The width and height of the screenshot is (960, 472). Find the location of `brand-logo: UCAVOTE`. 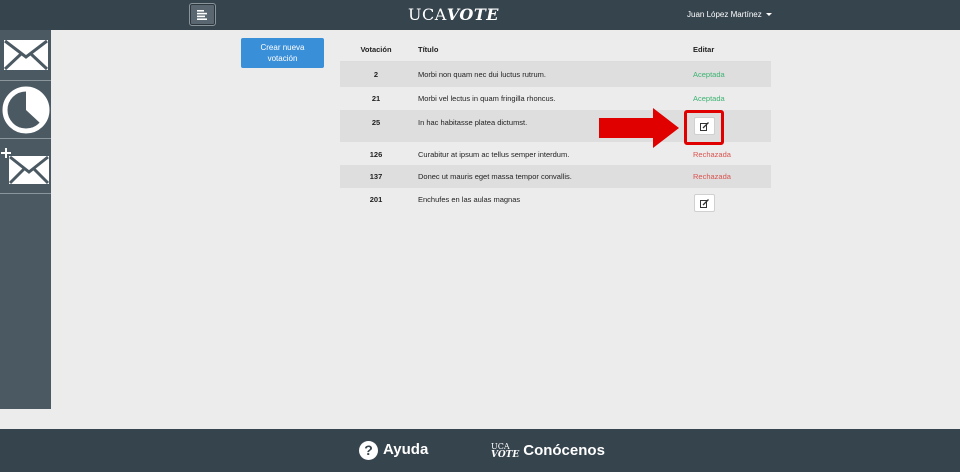

brand-logo: UCAVOTE is located at coordinates (453, 15).